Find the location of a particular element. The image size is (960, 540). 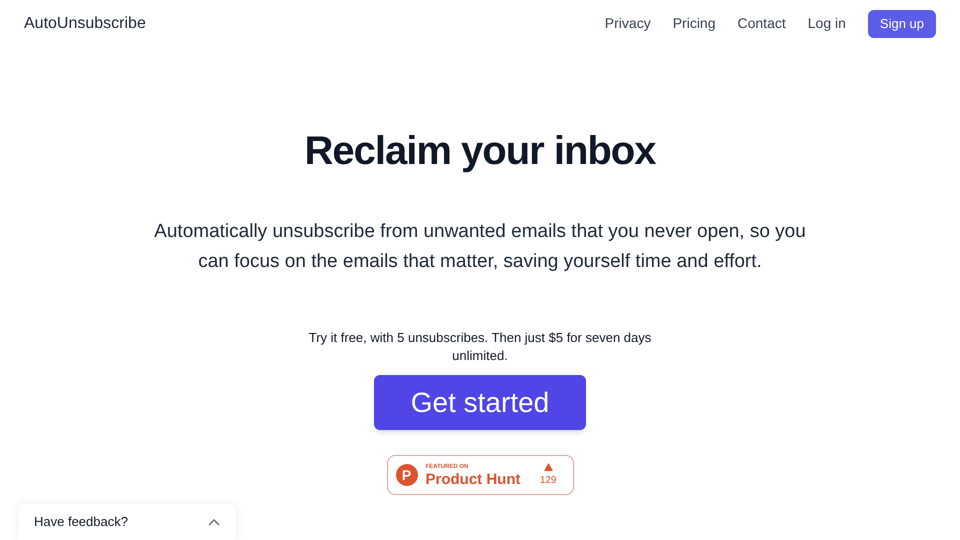

vote-count: 129 is located at coordinates (548, 481).